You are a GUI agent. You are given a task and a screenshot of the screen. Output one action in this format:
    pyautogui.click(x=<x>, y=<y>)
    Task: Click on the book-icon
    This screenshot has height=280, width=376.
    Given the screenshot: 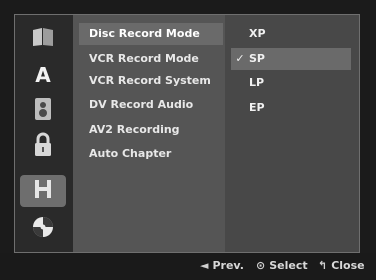 What is the action you would take?
    pyautogui.click(x=43, y=39)
    